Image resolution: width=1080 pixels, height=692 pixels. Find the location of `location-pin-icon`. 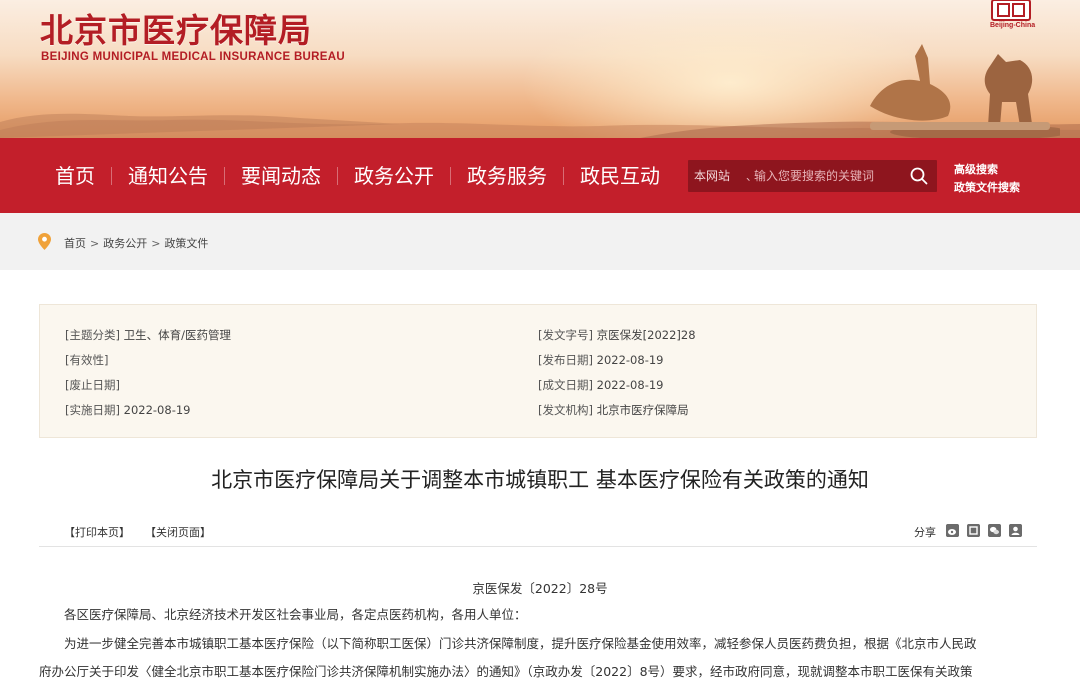

location-pin-icon is located at coordinates (44, 241).